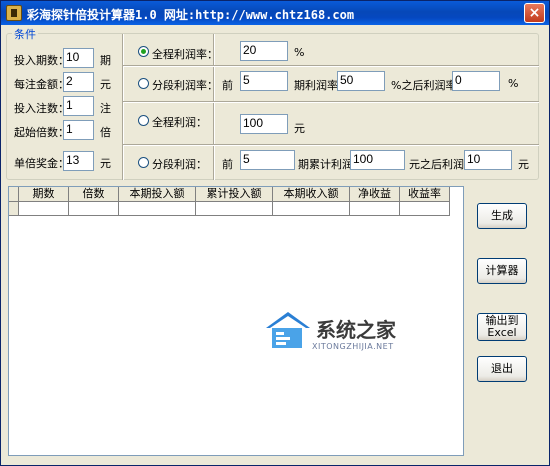 The width and height of the screenshot is (550, 466). I want to click on calculator-button: 计算器, so click(502, 271).